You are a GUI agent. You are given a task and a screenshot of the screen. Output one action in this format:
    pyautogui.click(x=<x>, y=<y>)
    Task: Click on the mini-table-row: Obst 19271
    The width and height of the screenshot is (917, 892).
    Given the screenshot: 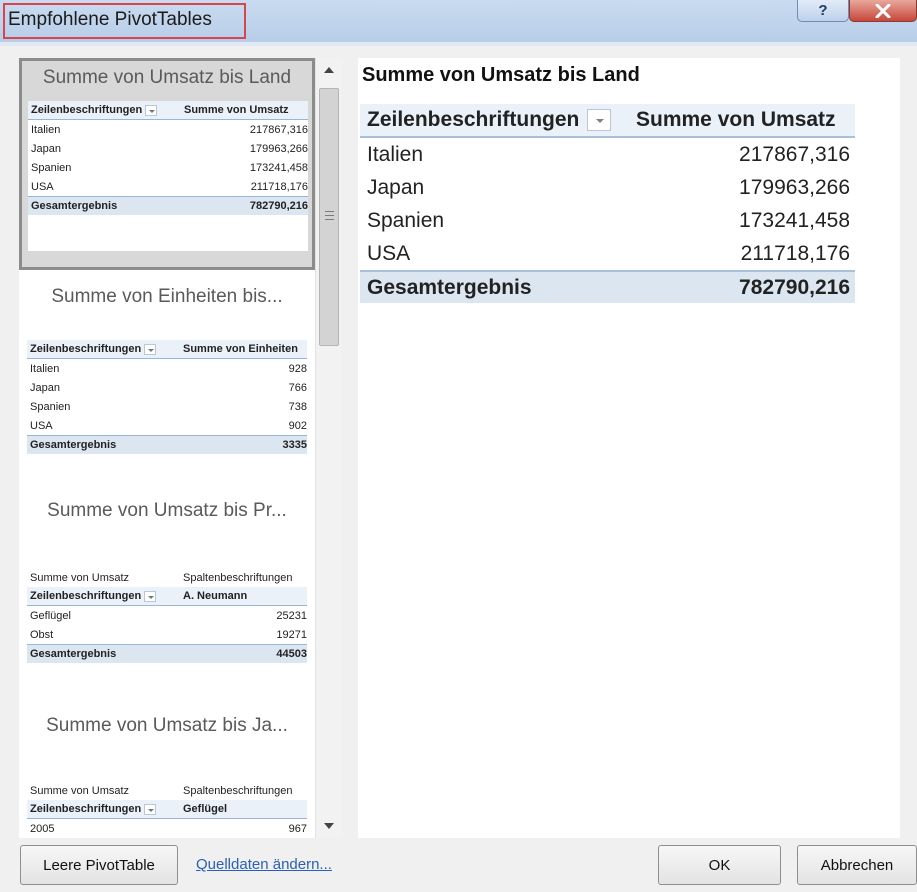 What is the action you would take?
    pyautogui.click(x=167, y=634)
    